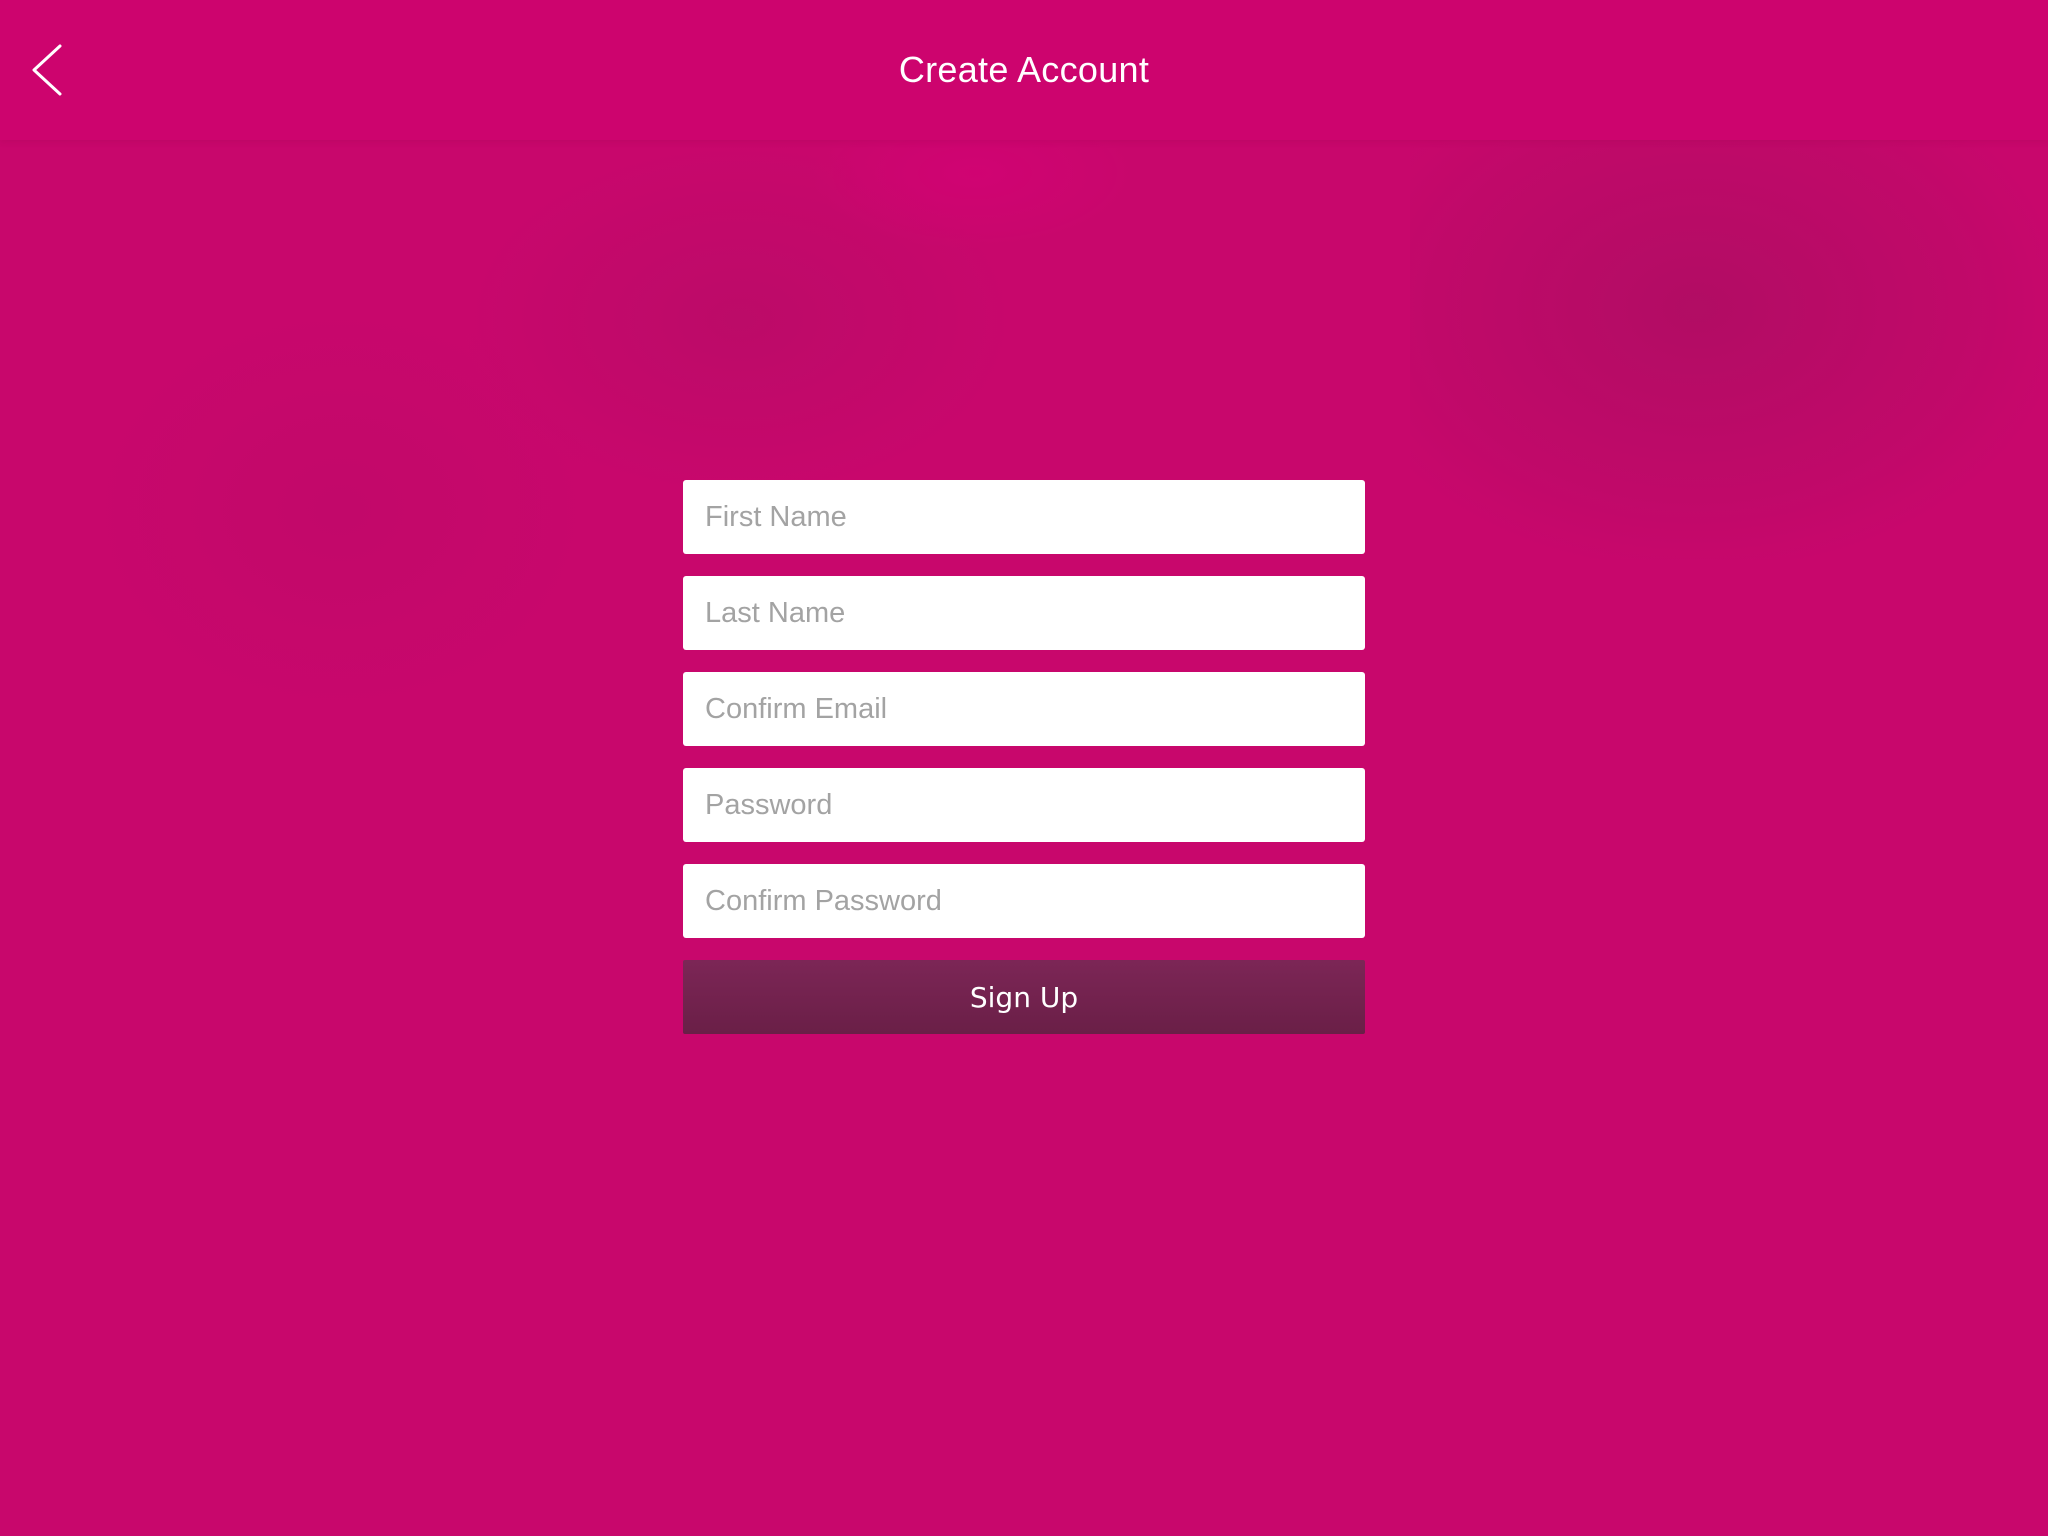 This screenshot has width=2048, height=1536. Describe the element at coordinates (1024, 997) in the screenshot. I see `sign-up-button: Sign Up` at that location.